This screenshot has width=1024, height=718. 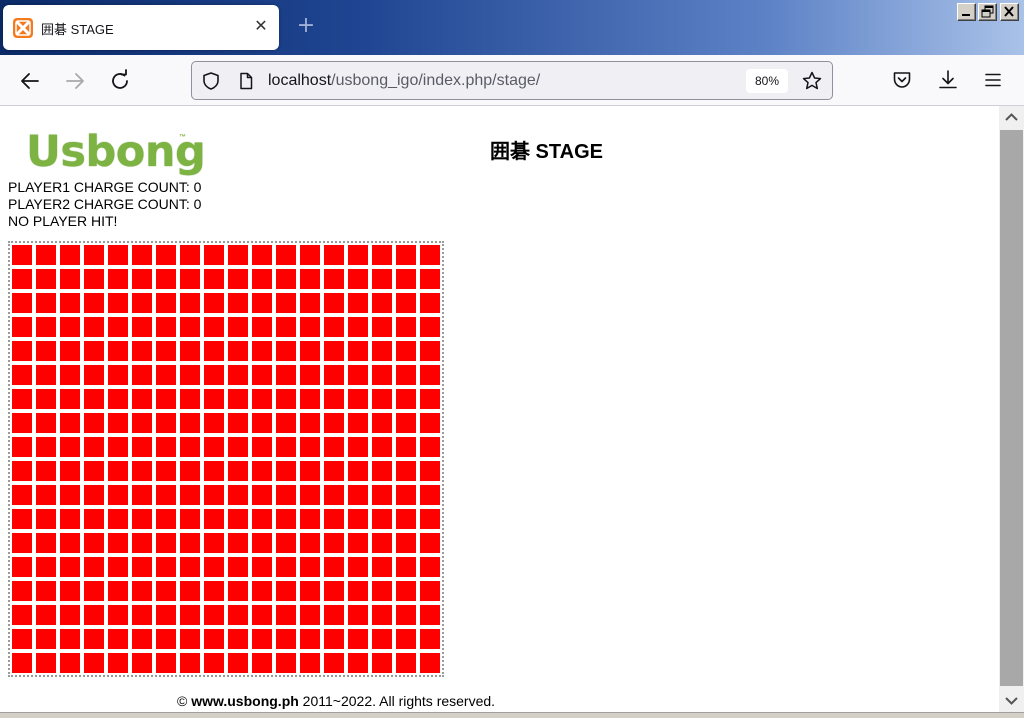 I want to click on back-button, so click(x=30, y=81).